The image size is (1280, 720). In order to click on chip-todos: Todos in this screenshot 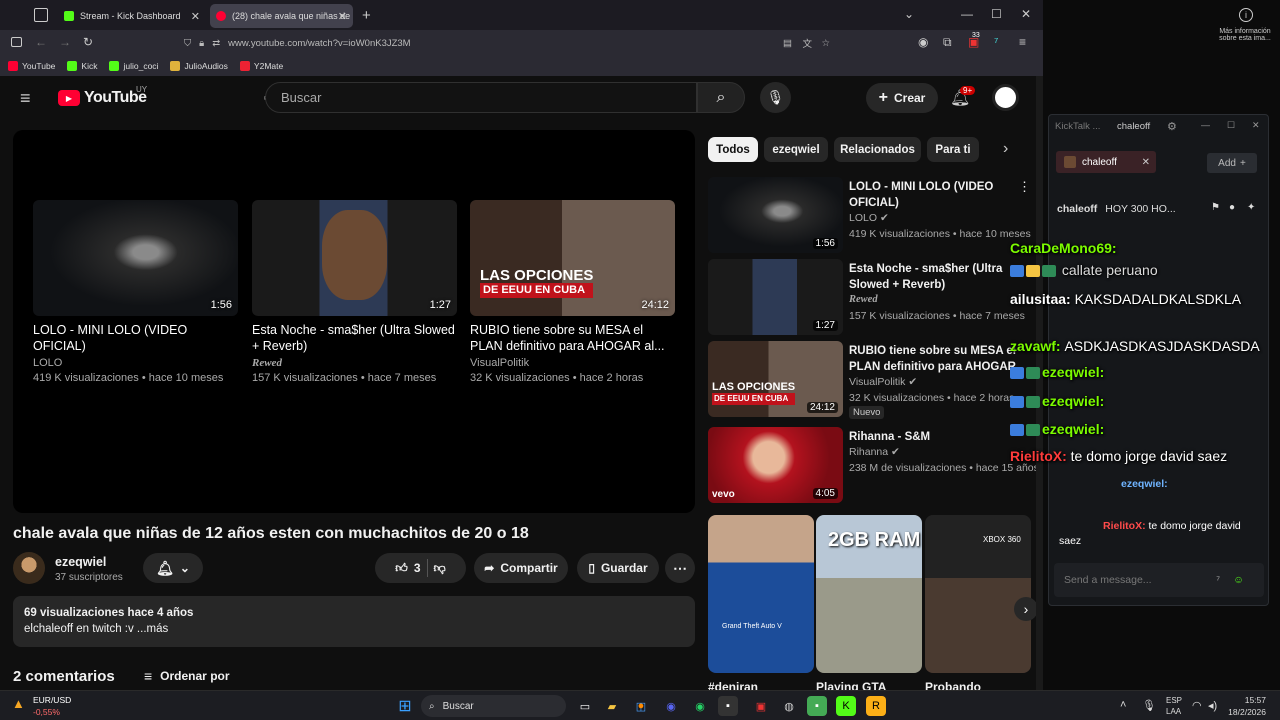, I will do `click(733, 149)`.